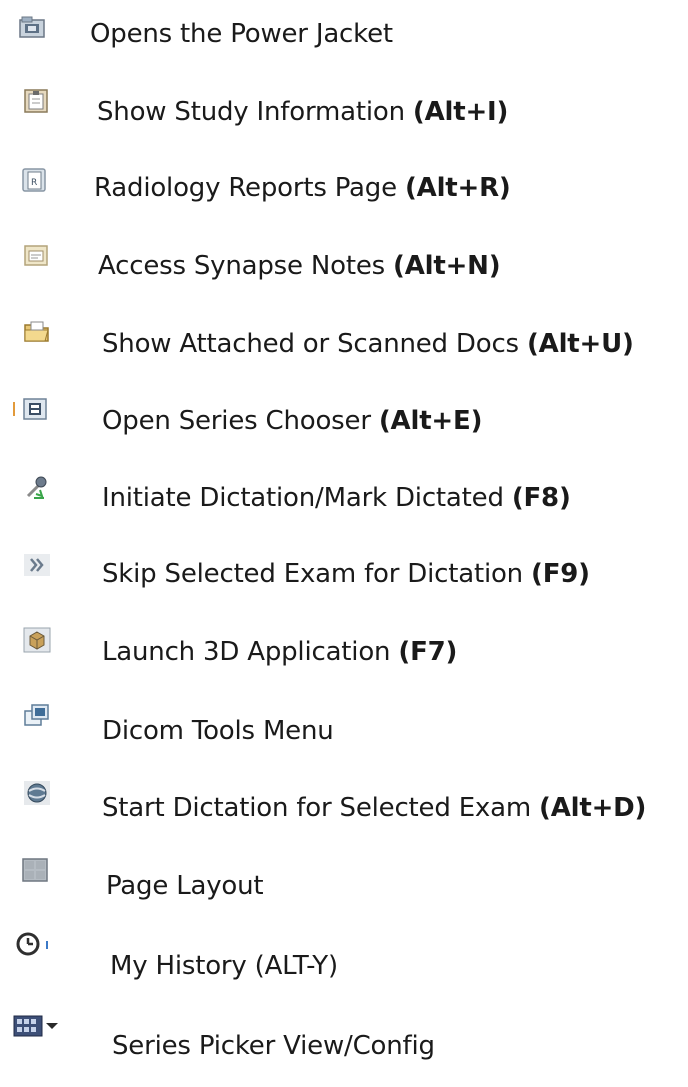  I want to click on power-jacket-icon, so click(33, 28).